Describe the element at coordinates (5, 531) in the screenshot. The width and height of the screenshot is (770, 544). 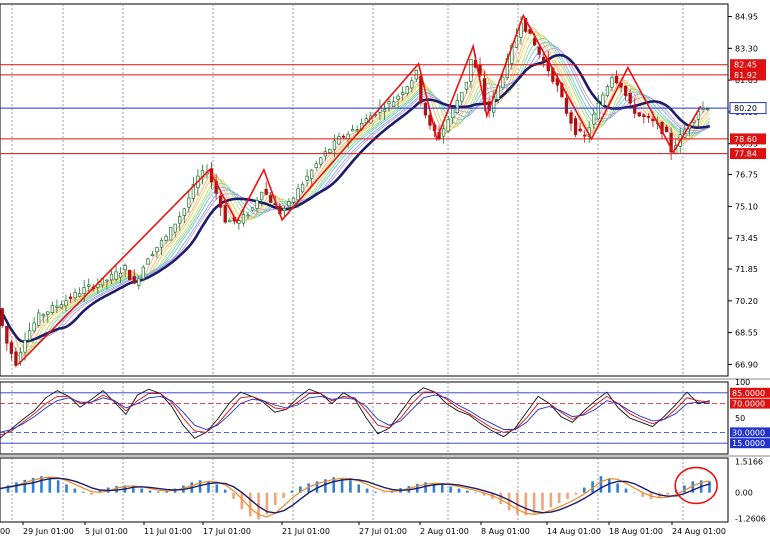
I see `x-tick-label: 00` at that location.